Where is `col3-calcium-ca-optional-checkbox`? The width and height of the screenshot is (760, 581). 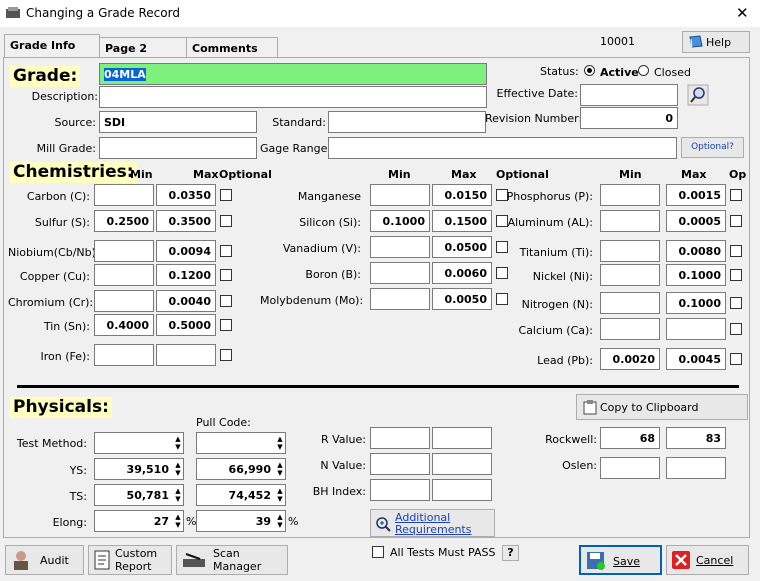 col3-calcium-ca-optional-checkbox is located at coordinates (736, 329).